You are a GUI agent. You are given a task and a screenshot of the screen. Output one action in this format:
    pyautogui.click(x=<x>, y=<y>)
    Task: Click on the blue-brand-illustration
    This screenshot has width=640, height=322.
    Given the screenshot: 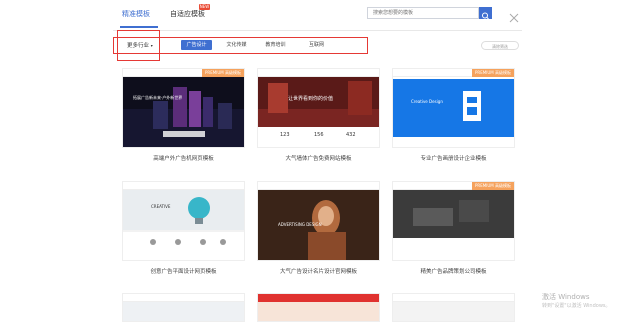 What is the action you would take?
    pyautogui.click(x=453, y=108)
    